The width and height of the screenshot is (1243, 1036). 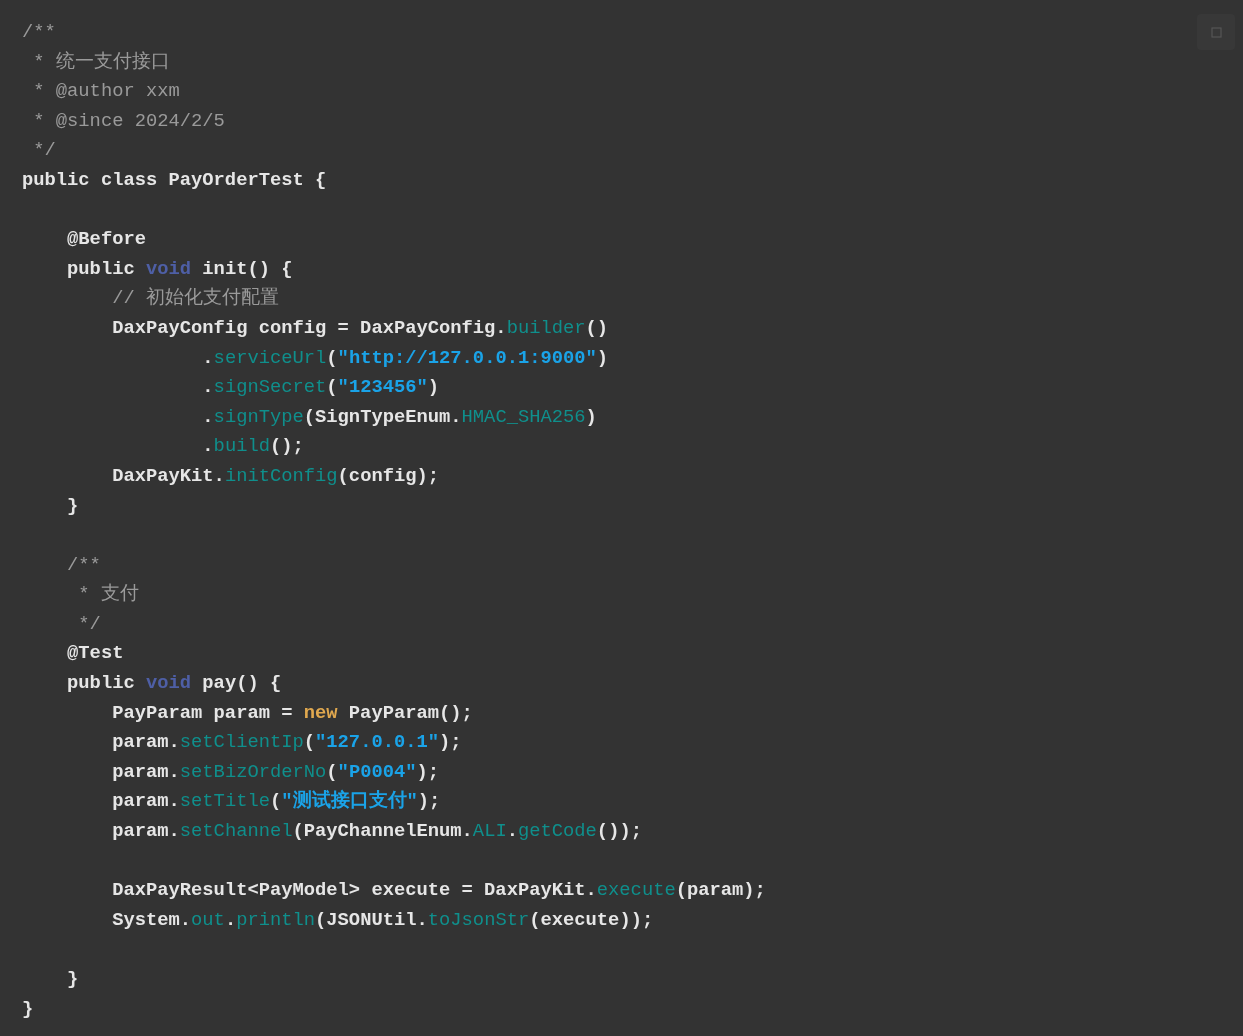 I want to click on code-line: param.setClientIp("127.0.0.1");, so click(x=286, y=742).